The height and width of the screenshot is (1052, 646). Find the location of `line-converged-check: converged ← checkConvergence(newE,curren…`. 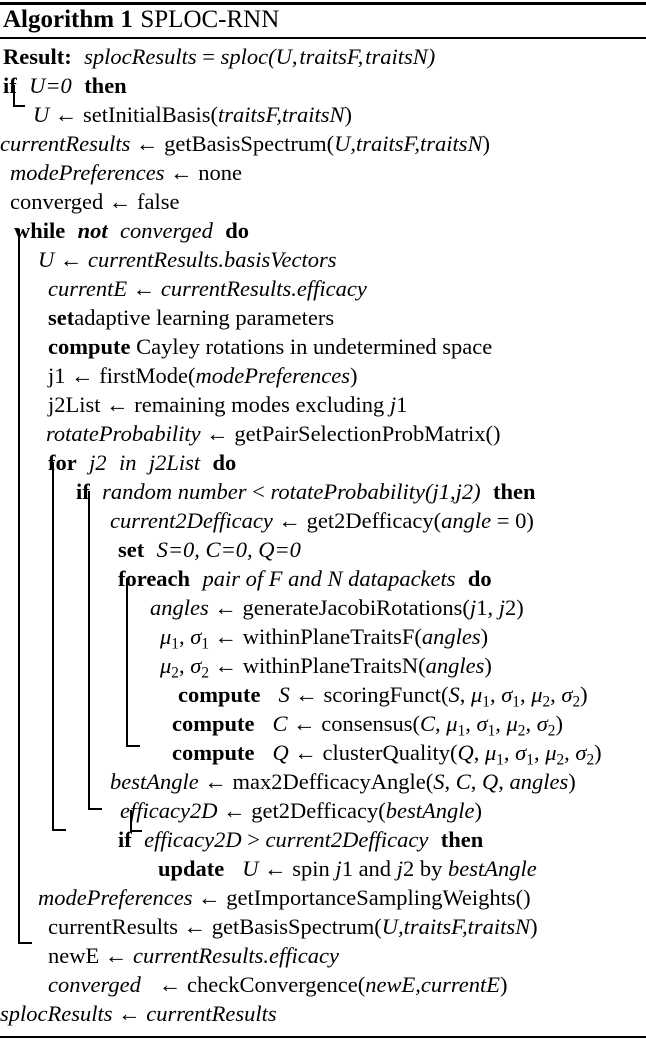

line-converged-check: converged ← checkConvergence(newE,curren… is located at coordinates (278, 984).